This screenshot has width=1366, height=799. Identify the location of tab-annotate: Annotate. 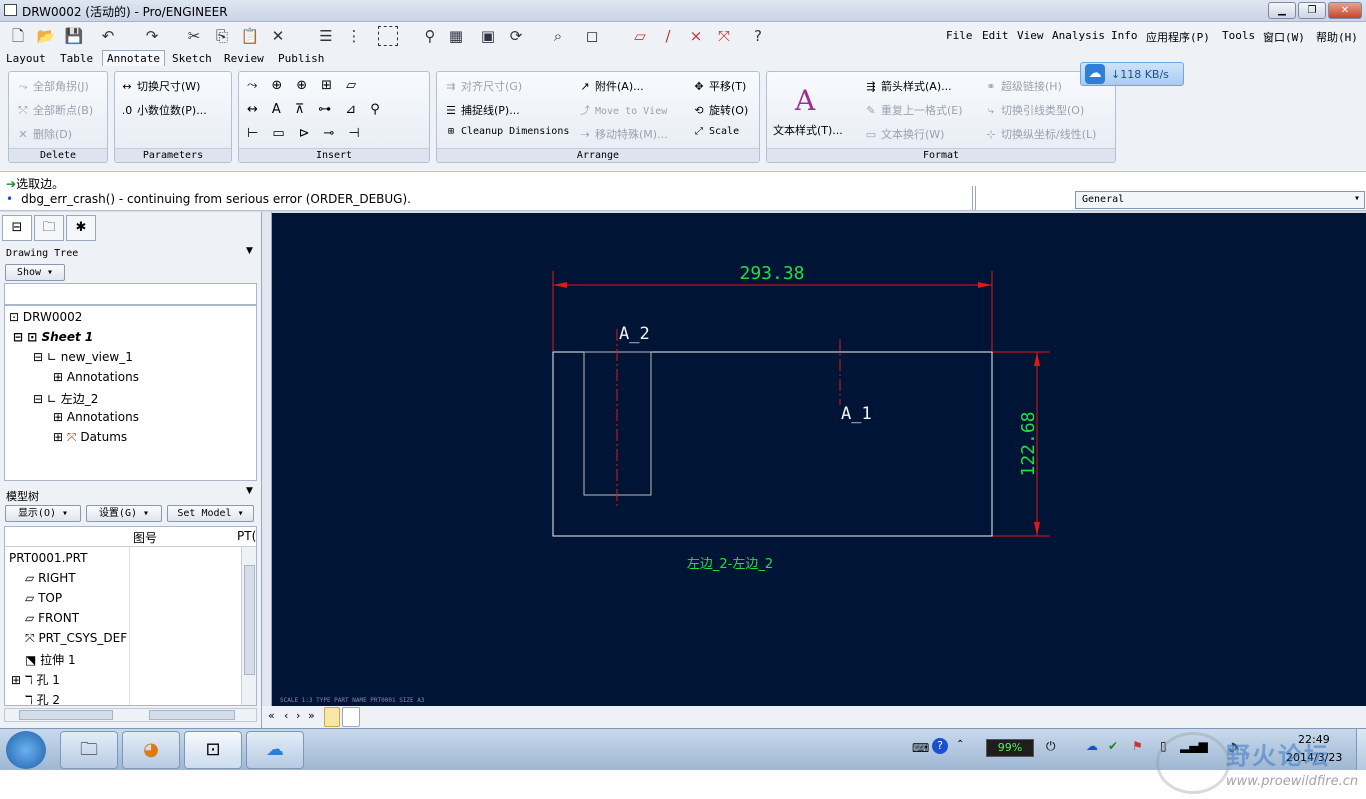
(133, 58).